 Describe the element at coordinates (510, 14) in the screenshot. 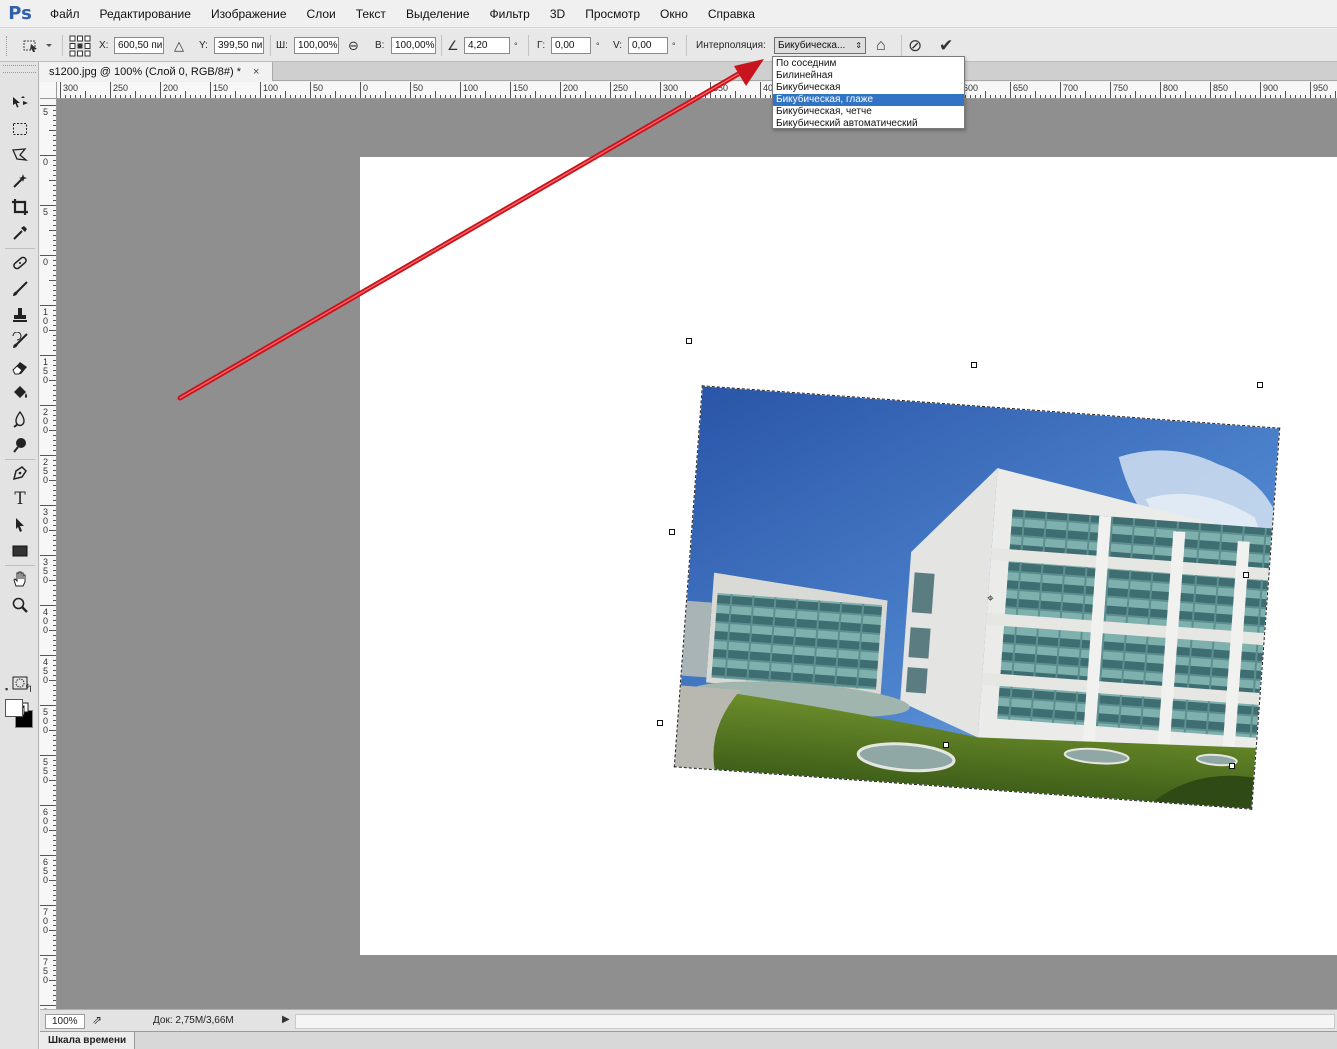

I see `menu-filter: Фильтр` at that location.